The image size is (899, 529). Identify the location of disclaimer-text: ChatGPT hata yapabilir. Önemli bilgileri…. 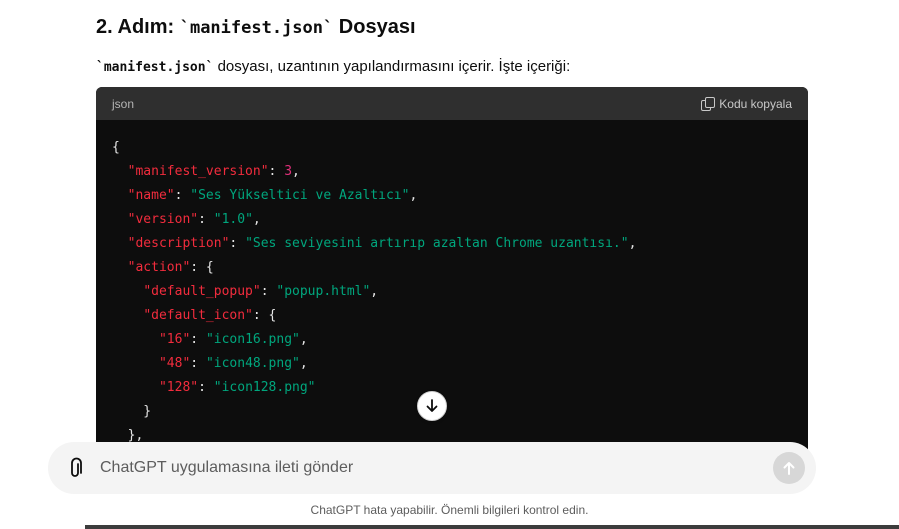
(449, 510).